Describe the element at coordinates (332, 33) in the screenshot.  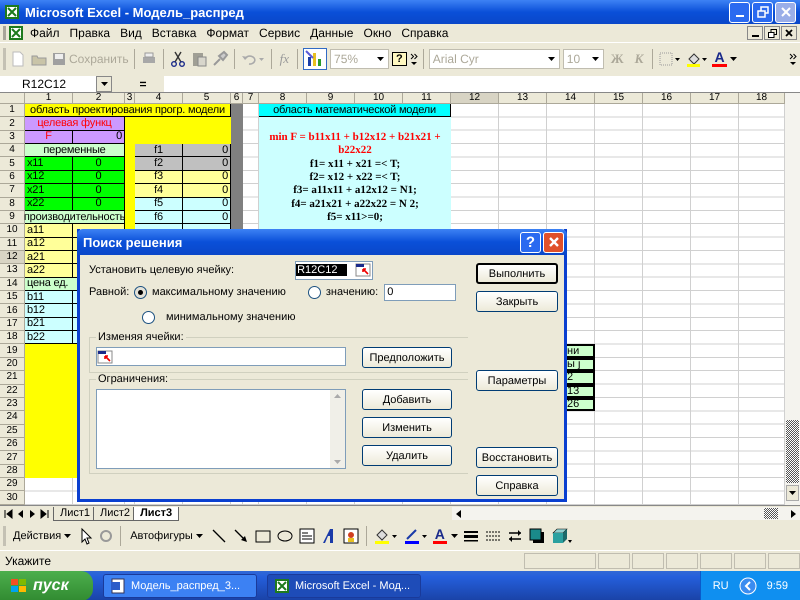
I see `menu-item: Данные` at that location.